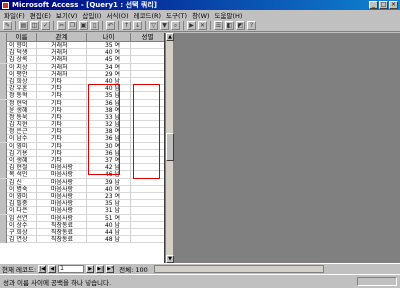 The image size is (400, 288). What do you see at coordinates (82, 204) in the screenshot?
I see `table-row: 김 필중 마음사랑 35 남` at bounding box center [82, 204].